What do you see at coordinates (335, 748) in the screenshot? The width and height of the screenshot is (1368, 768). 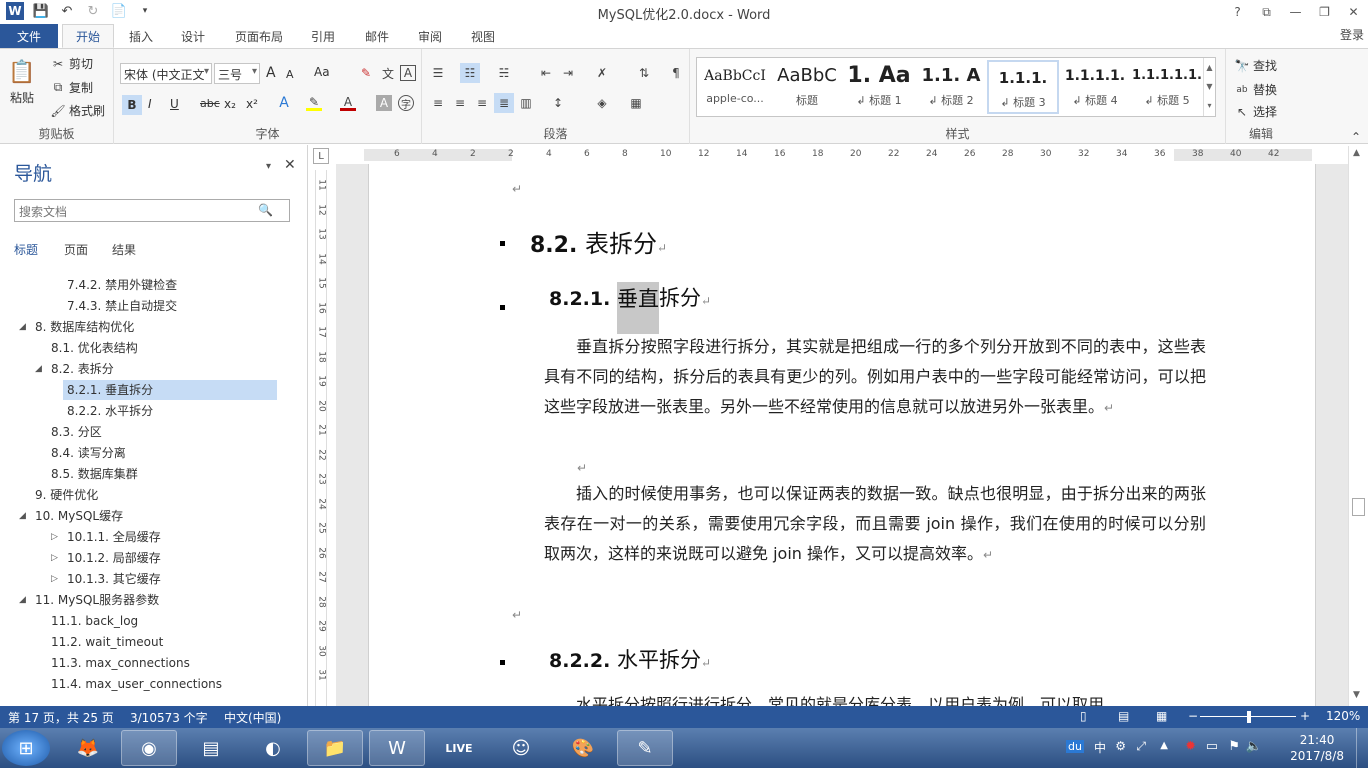 I see `file-explorer-icon: 📁` at bounding box center [335, 748].